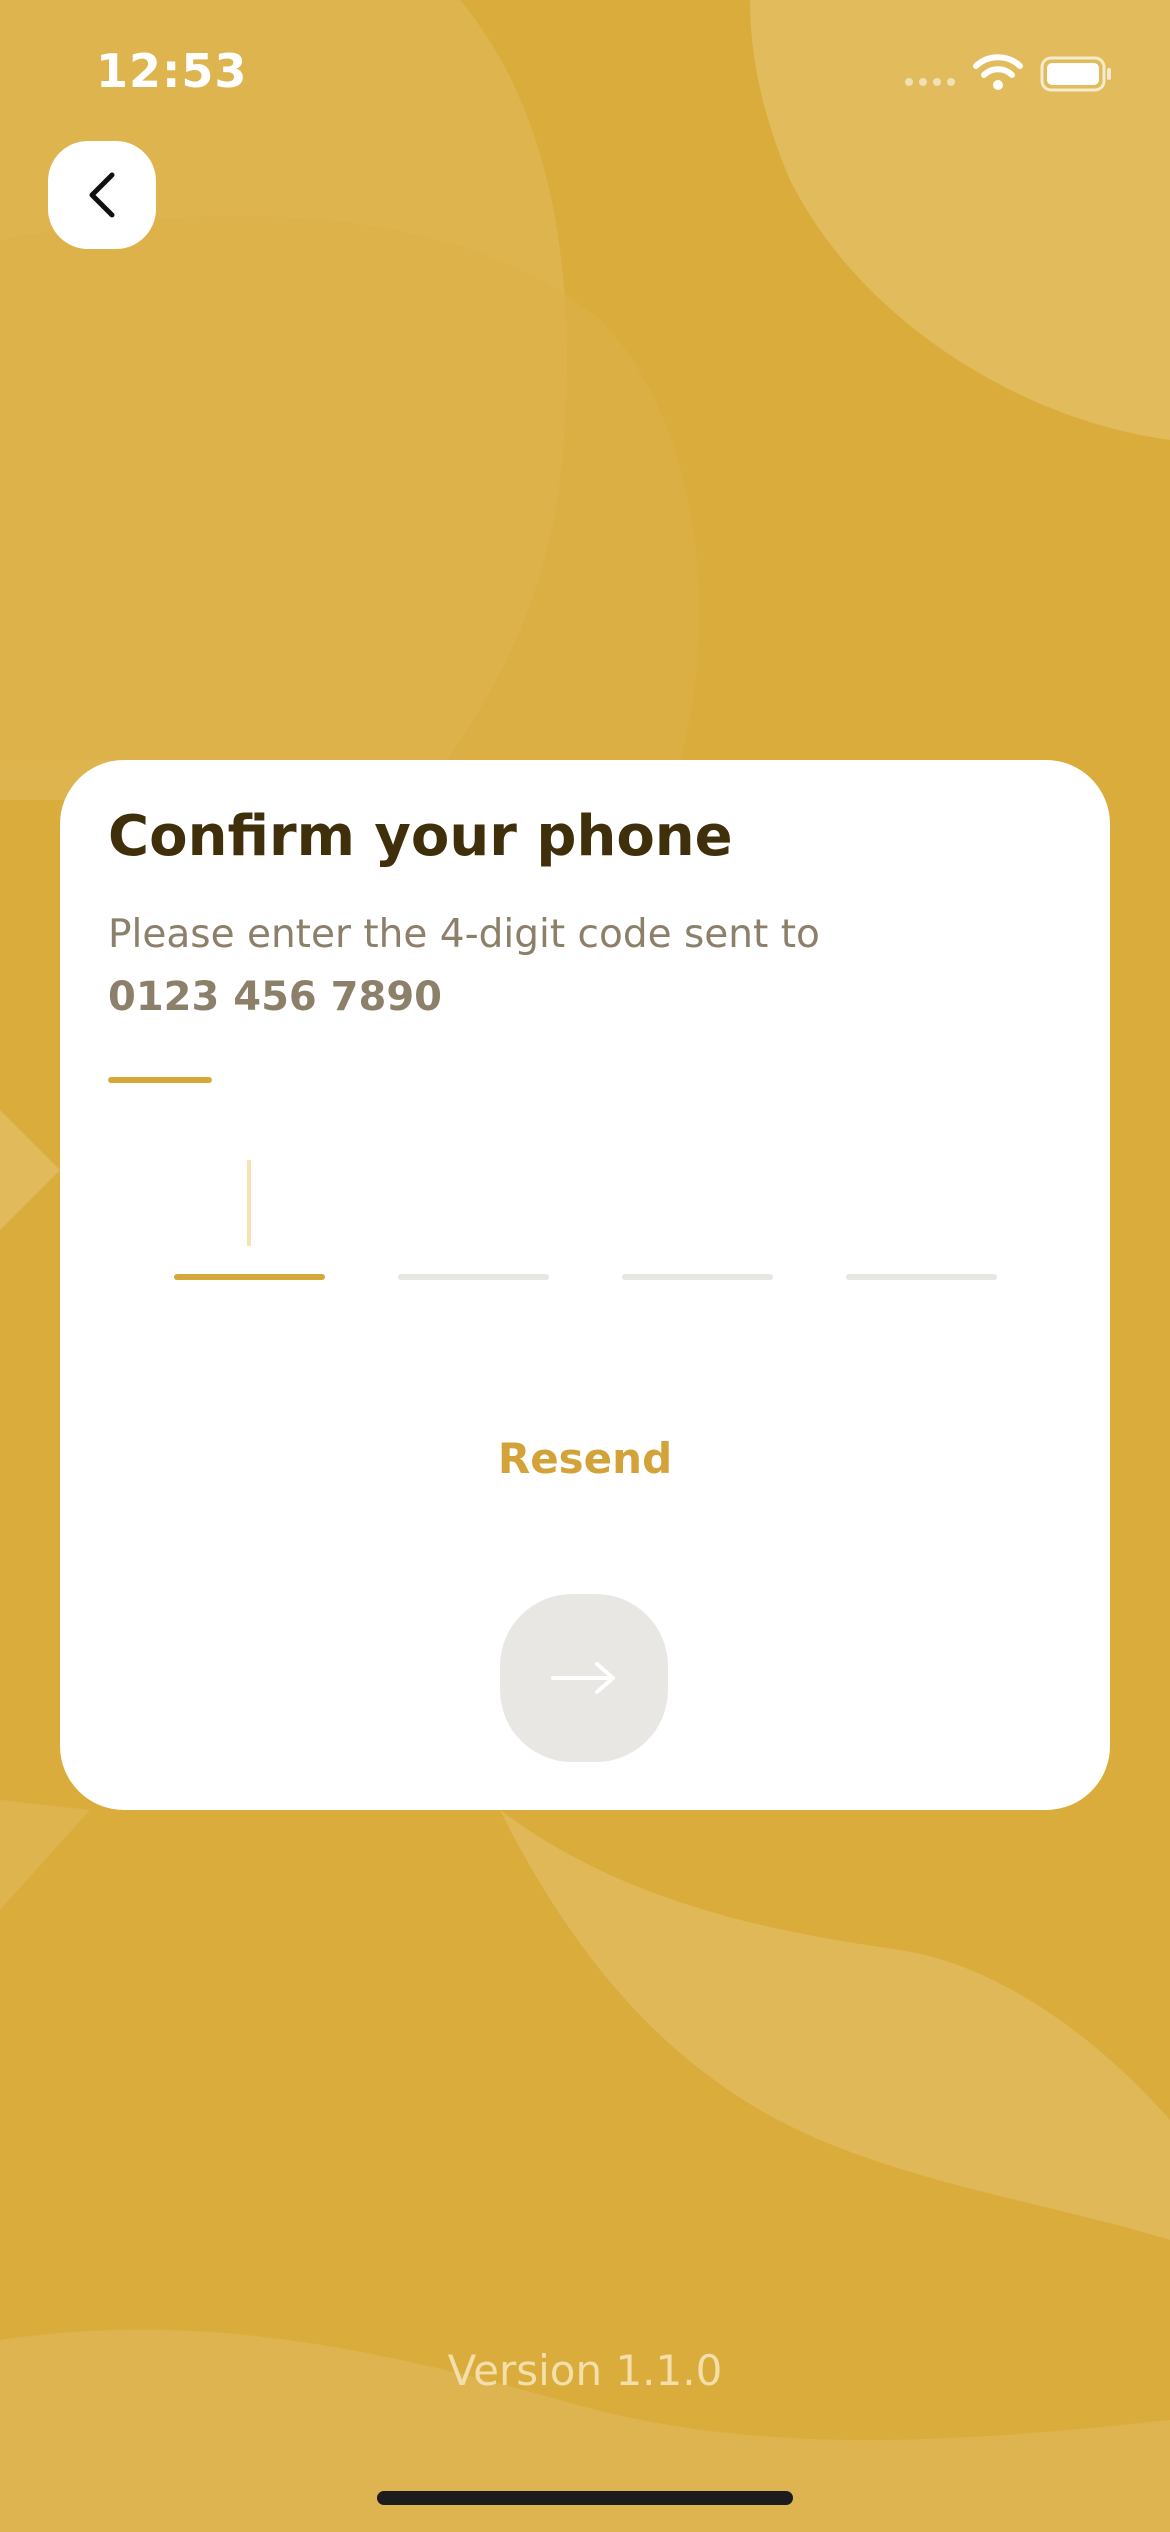  What do you see at coordinates (249, 1203) in the screenshot?
I see `text-cursor` at bounding box center [249, 1203].